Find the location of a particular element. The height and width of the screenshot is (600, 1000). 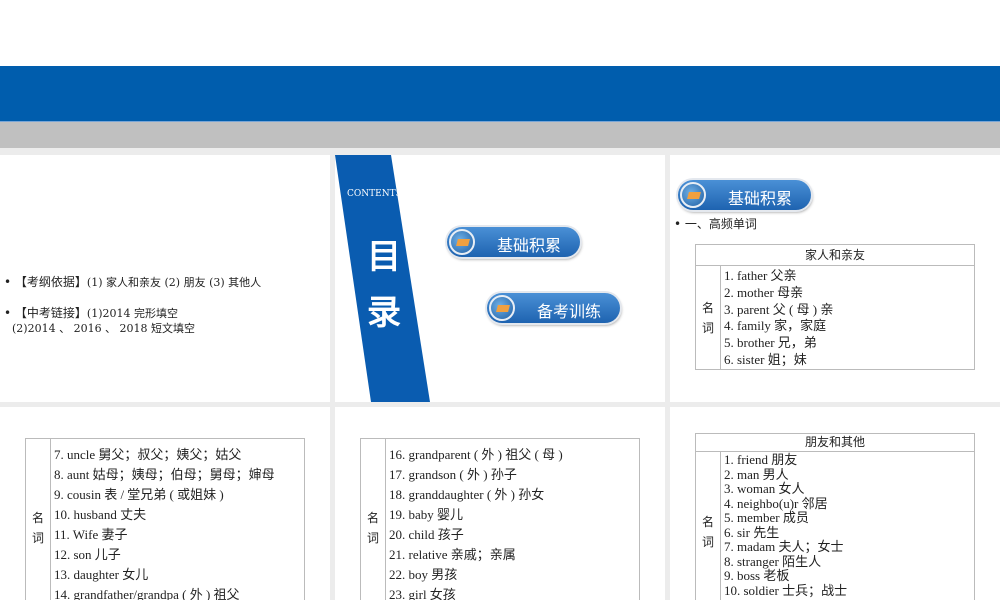

title-char: 目 is located at coordinates (384, 257).